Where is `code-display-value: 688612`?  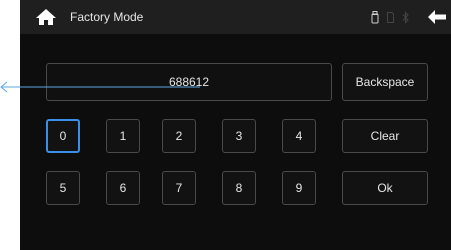 code-display-value: 688612 is located at coordinates (189, 82).